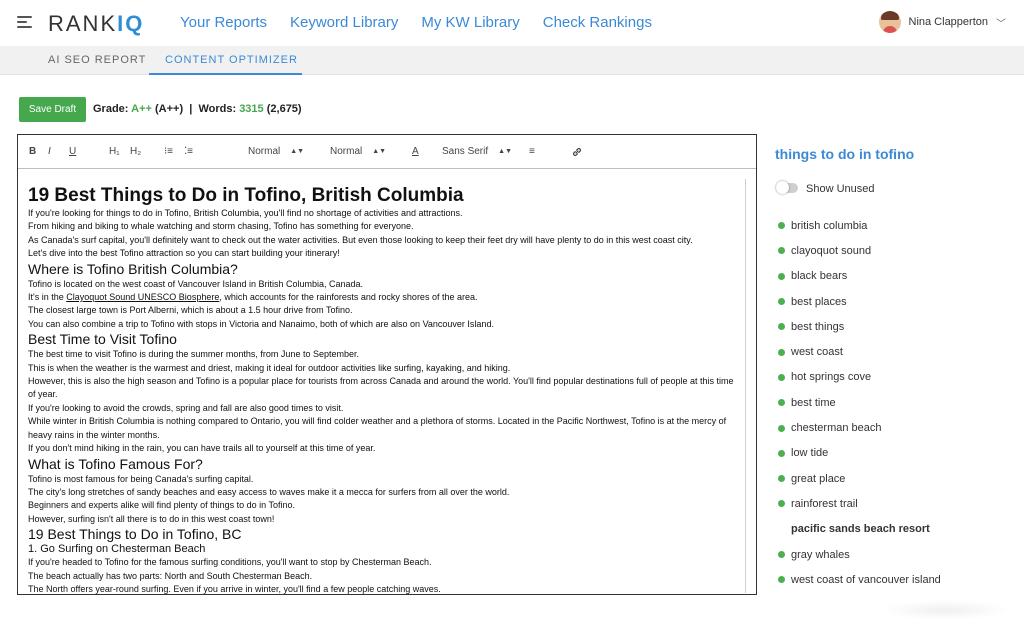  What do you see at coordinates (859, 529) in the screenshot?
I see `keyword-item: pacific sands beach resort` at bounding box center [859, 529].